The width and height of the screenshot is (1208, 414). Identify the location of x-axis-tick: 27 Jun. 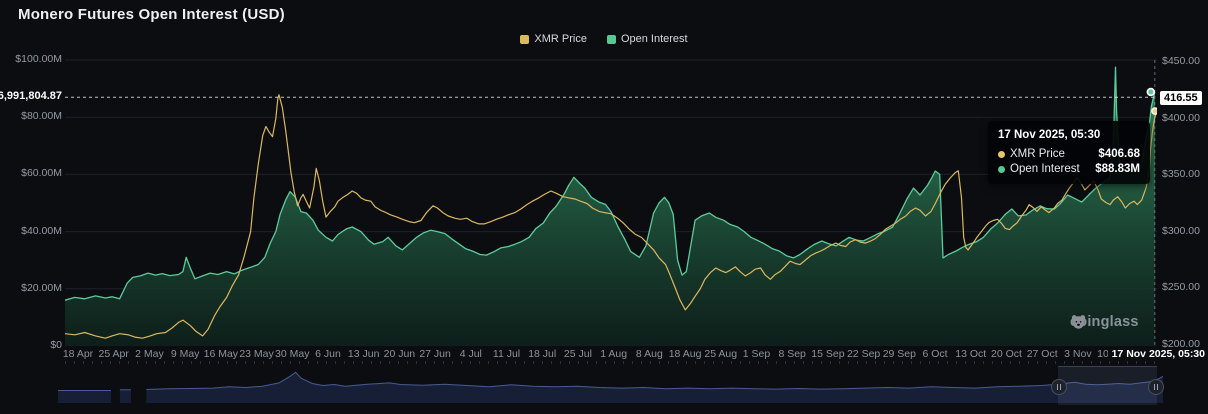
(435, 354).